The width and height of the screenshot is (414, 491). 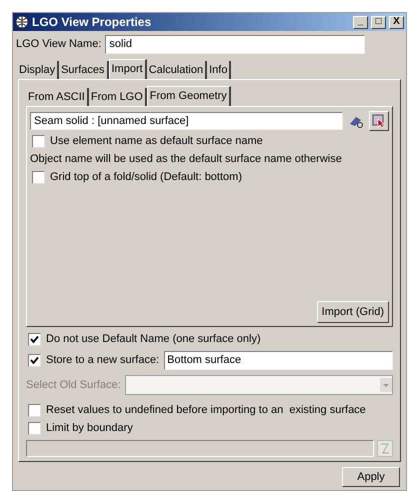 I want to click on apply-button: Apply, so click(x=371, y=477).